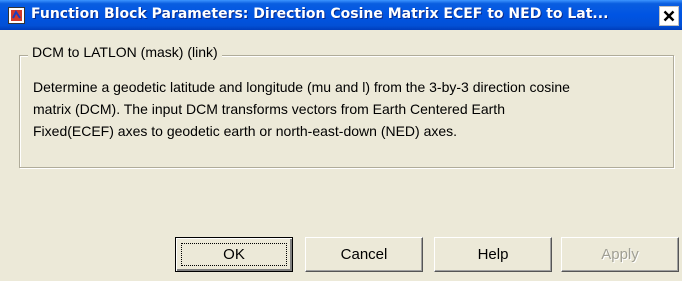  I want to click on ok-button: OK, so click(234, 254).